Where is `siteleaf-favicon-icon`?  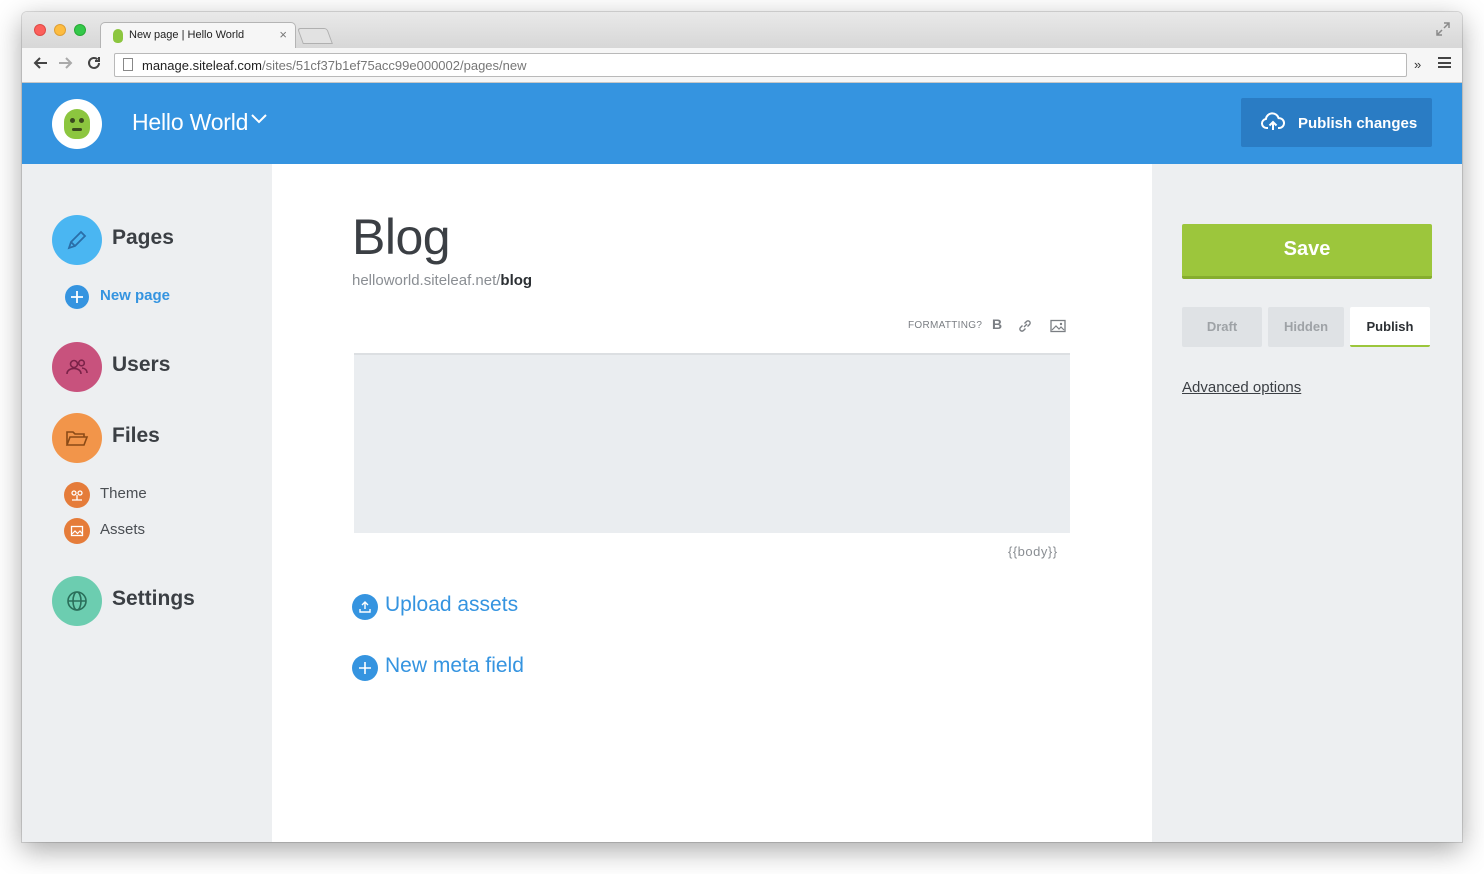 siteleaf-favicon-icon is located at coordinates (118, 36).